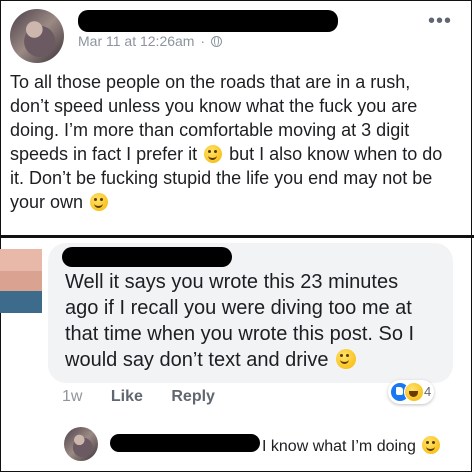  Describe the element at coordinates (428, 391) in the screenshot. I see `reaction-count: 4` at that location.